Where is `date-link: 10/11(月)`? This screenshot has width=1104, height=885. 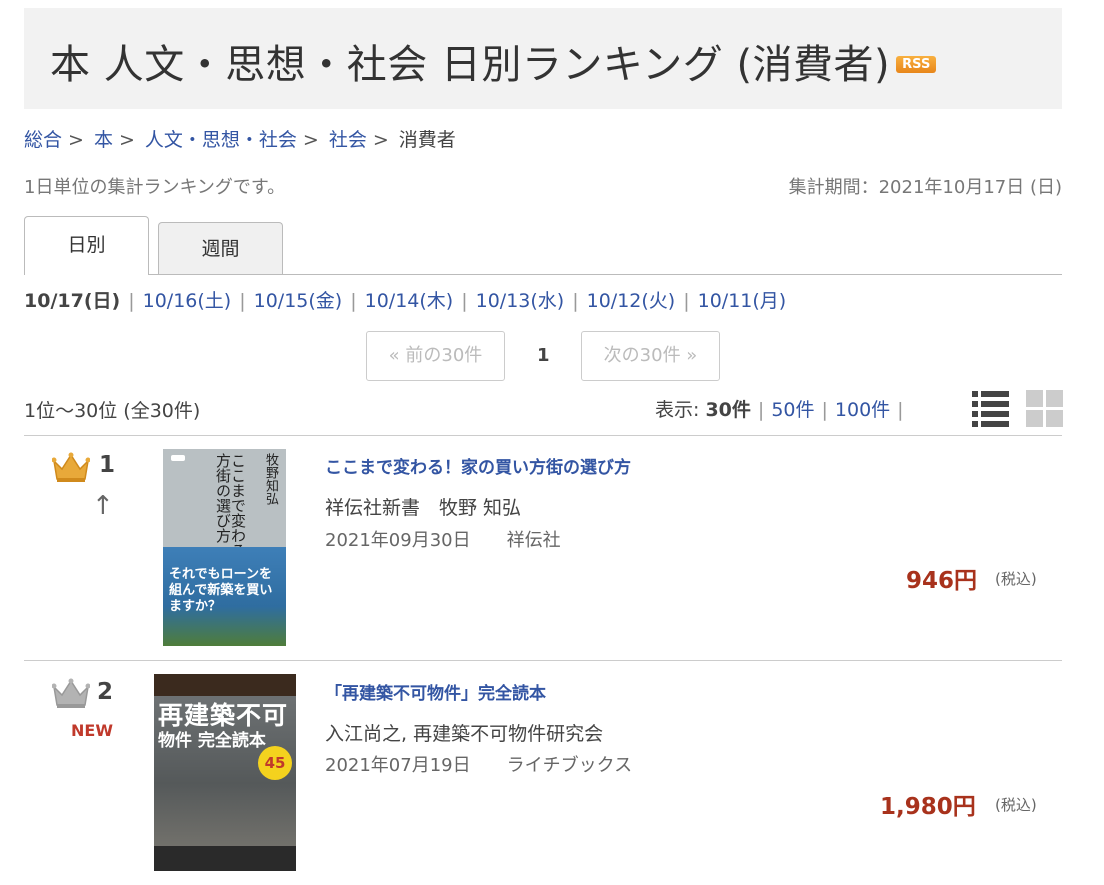 date-link: 10/11(月) is located at coordinates (742, 301).